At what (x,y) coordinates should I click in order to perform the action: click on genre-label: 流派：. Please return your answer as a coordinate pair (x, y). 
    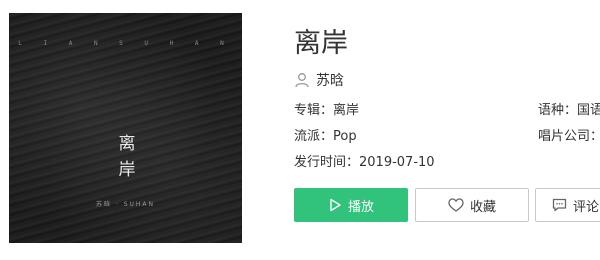
    Looking at the image, I should click on (314, 136).